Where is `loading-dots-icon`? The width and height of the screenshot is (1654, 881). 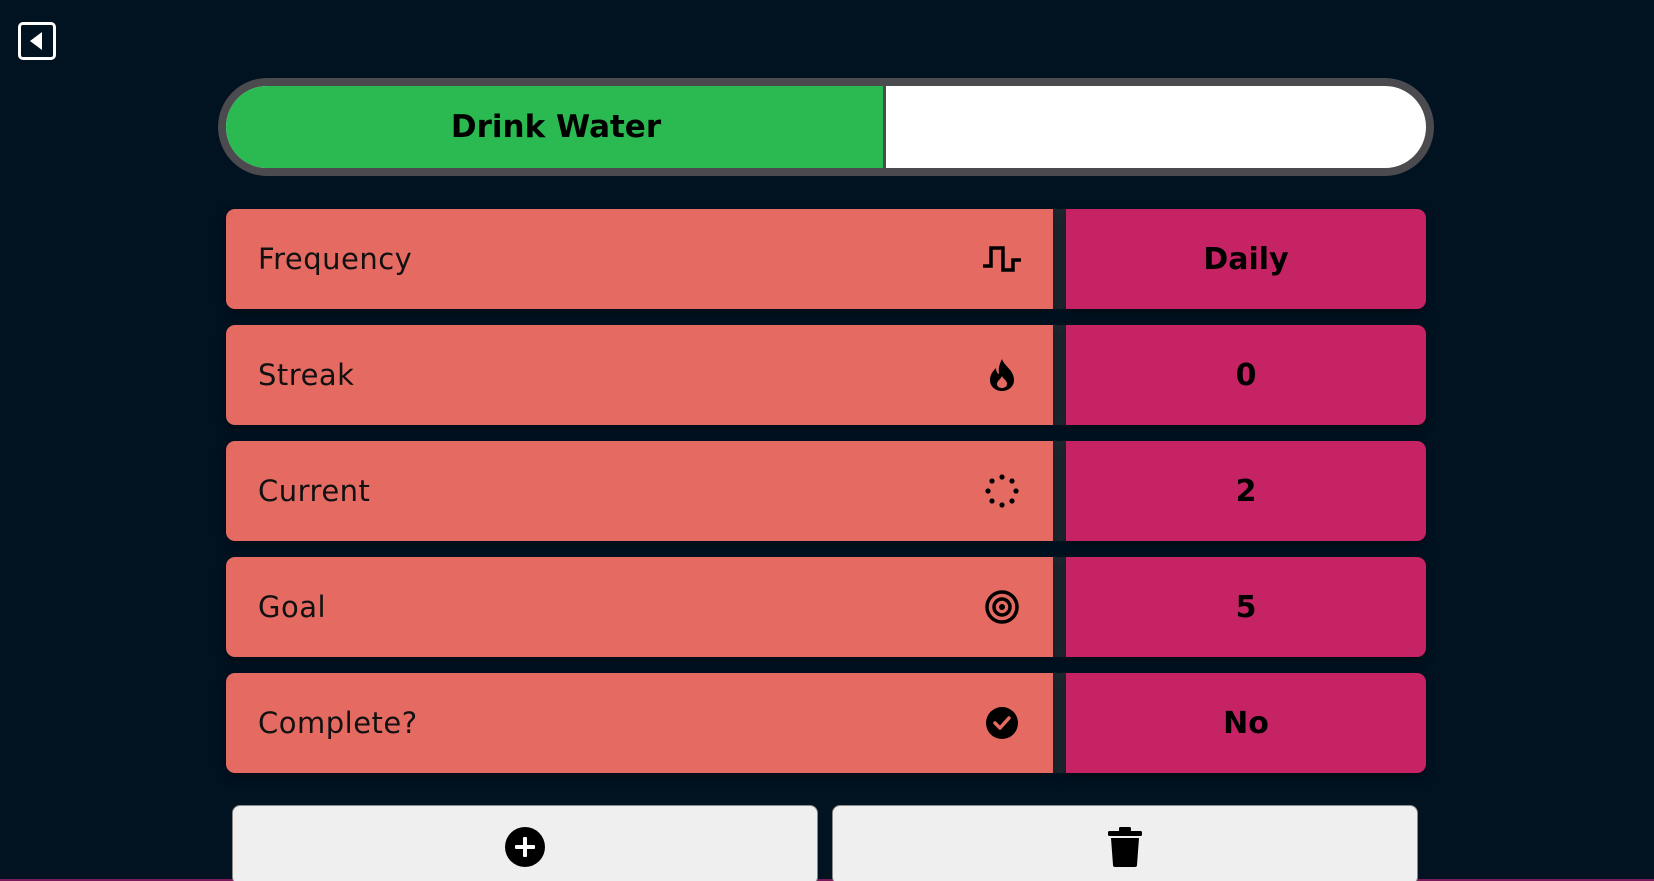
loading-dots-icon is located at coordinates (1002, 491).